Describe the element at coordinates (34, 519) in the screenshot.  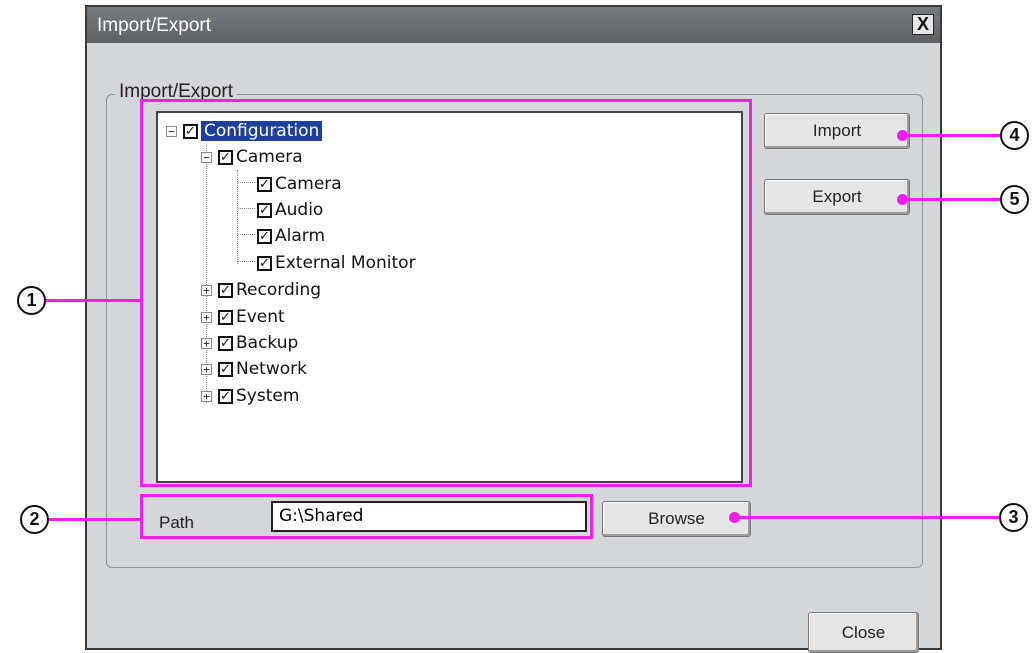
I see `callout-2: 2` at that location.